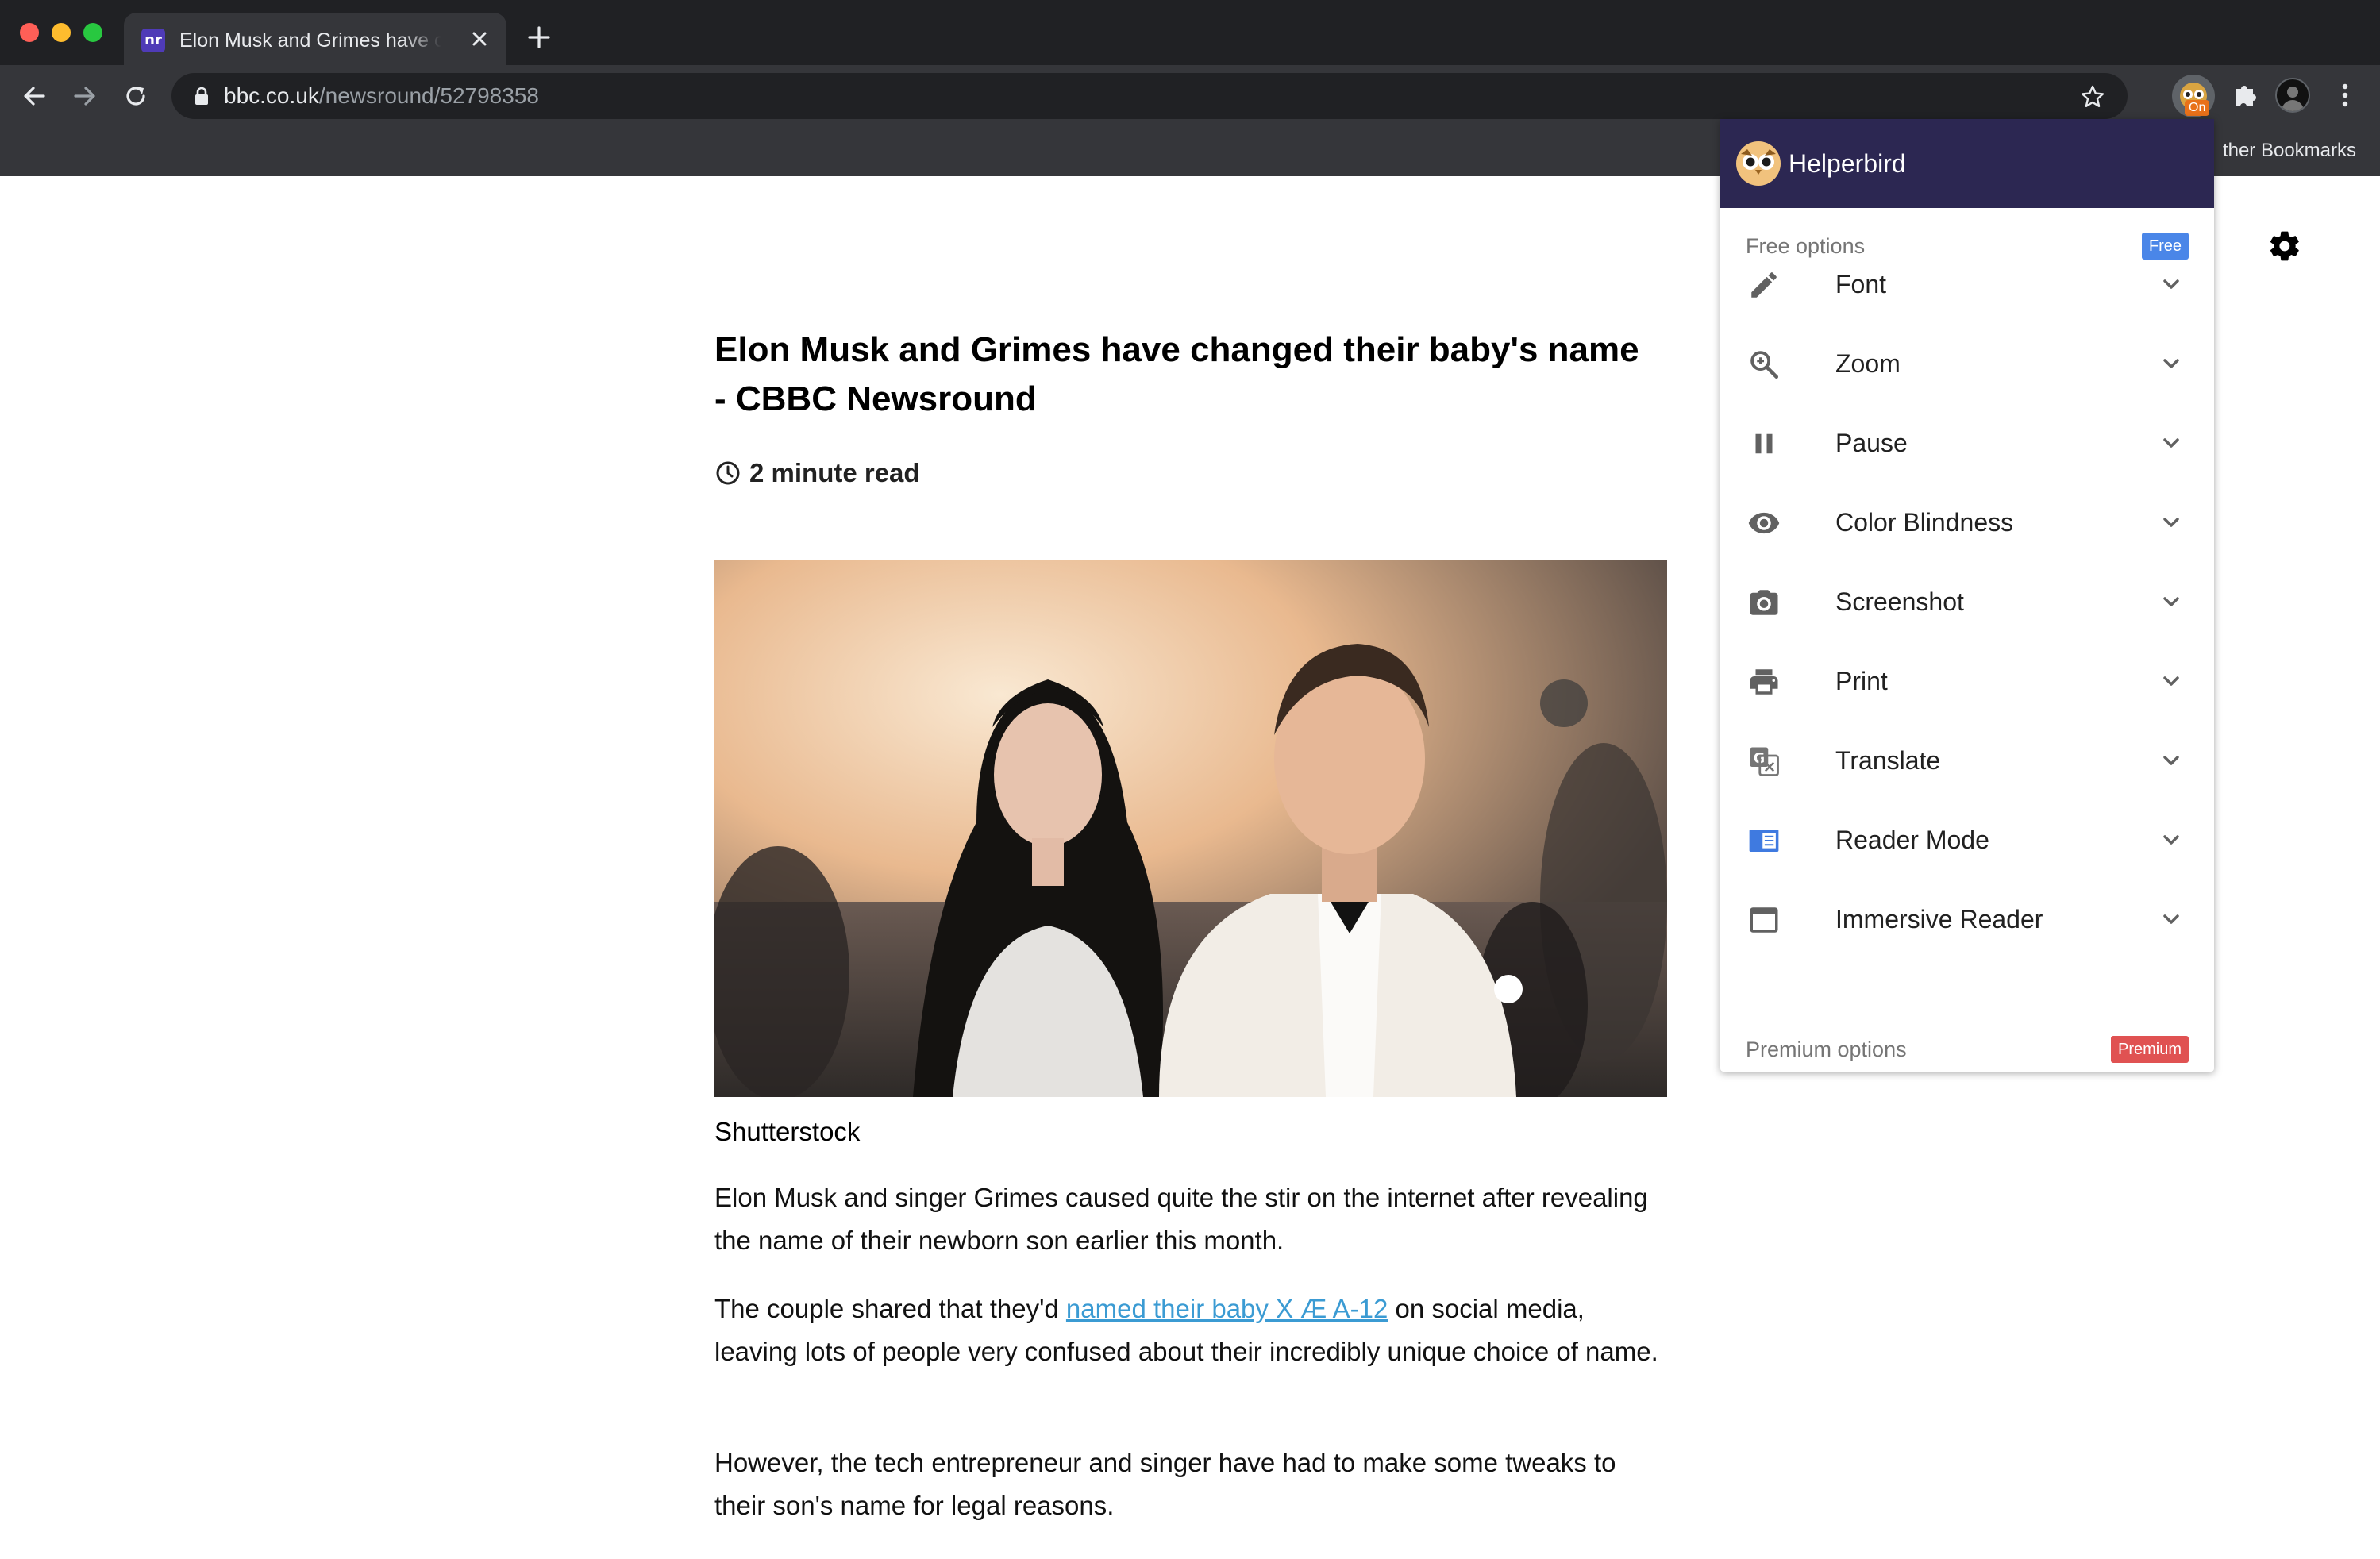 This screenshot has width=2380, height=1559. I want to click on option-immersive-reader: Immersive Reader, so click(1967, 919).